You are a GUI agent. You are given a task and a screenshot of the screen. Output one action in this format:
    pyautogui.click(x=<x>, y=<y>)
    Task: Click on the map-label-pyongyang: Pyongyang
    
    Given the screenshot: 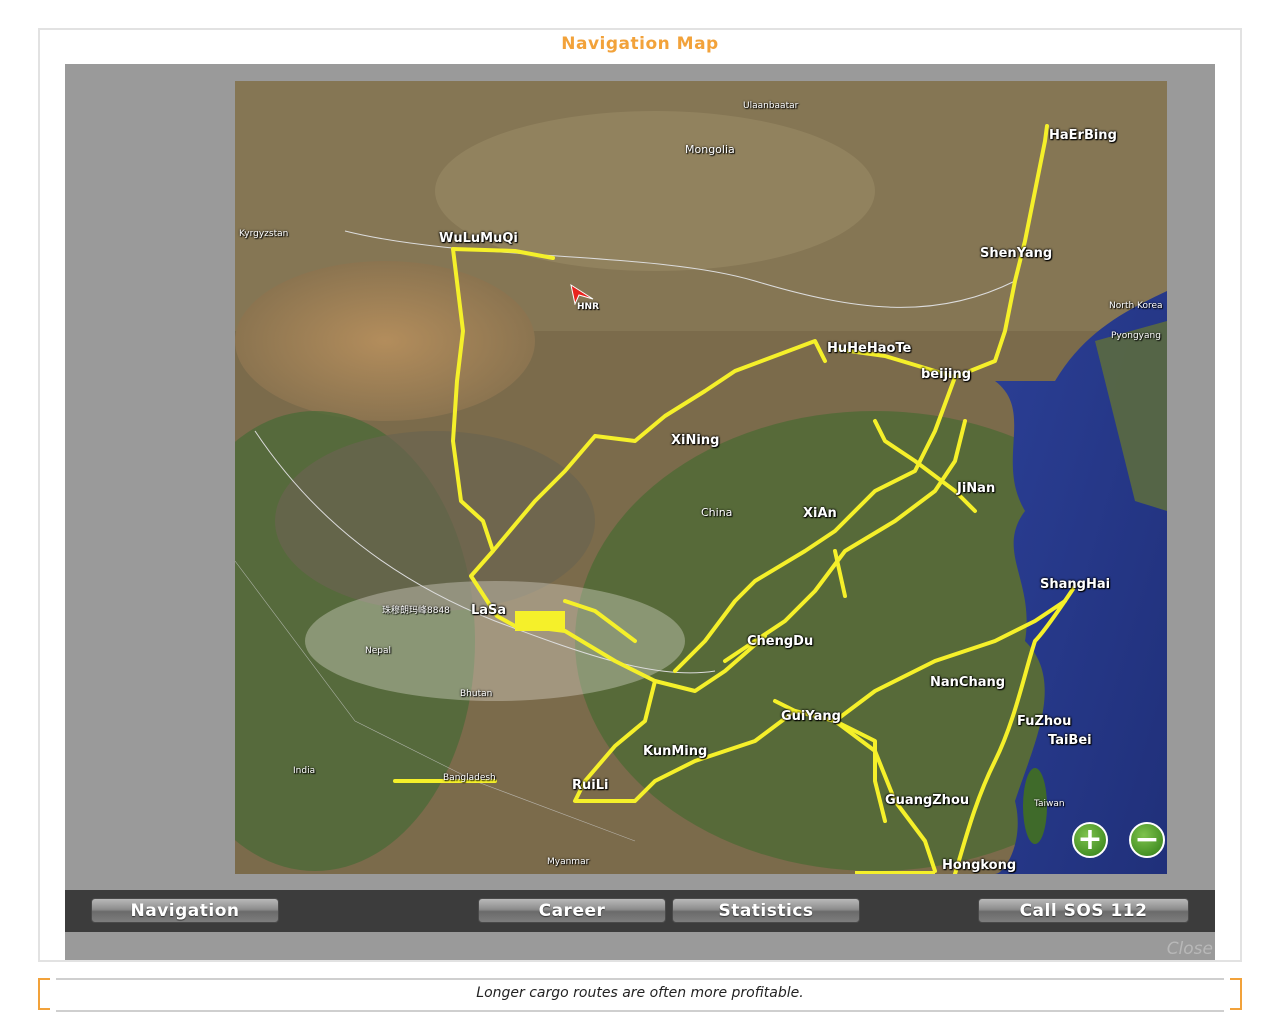 What is the action you would take?
    pyautogui.click(x=1136, y=336)
    